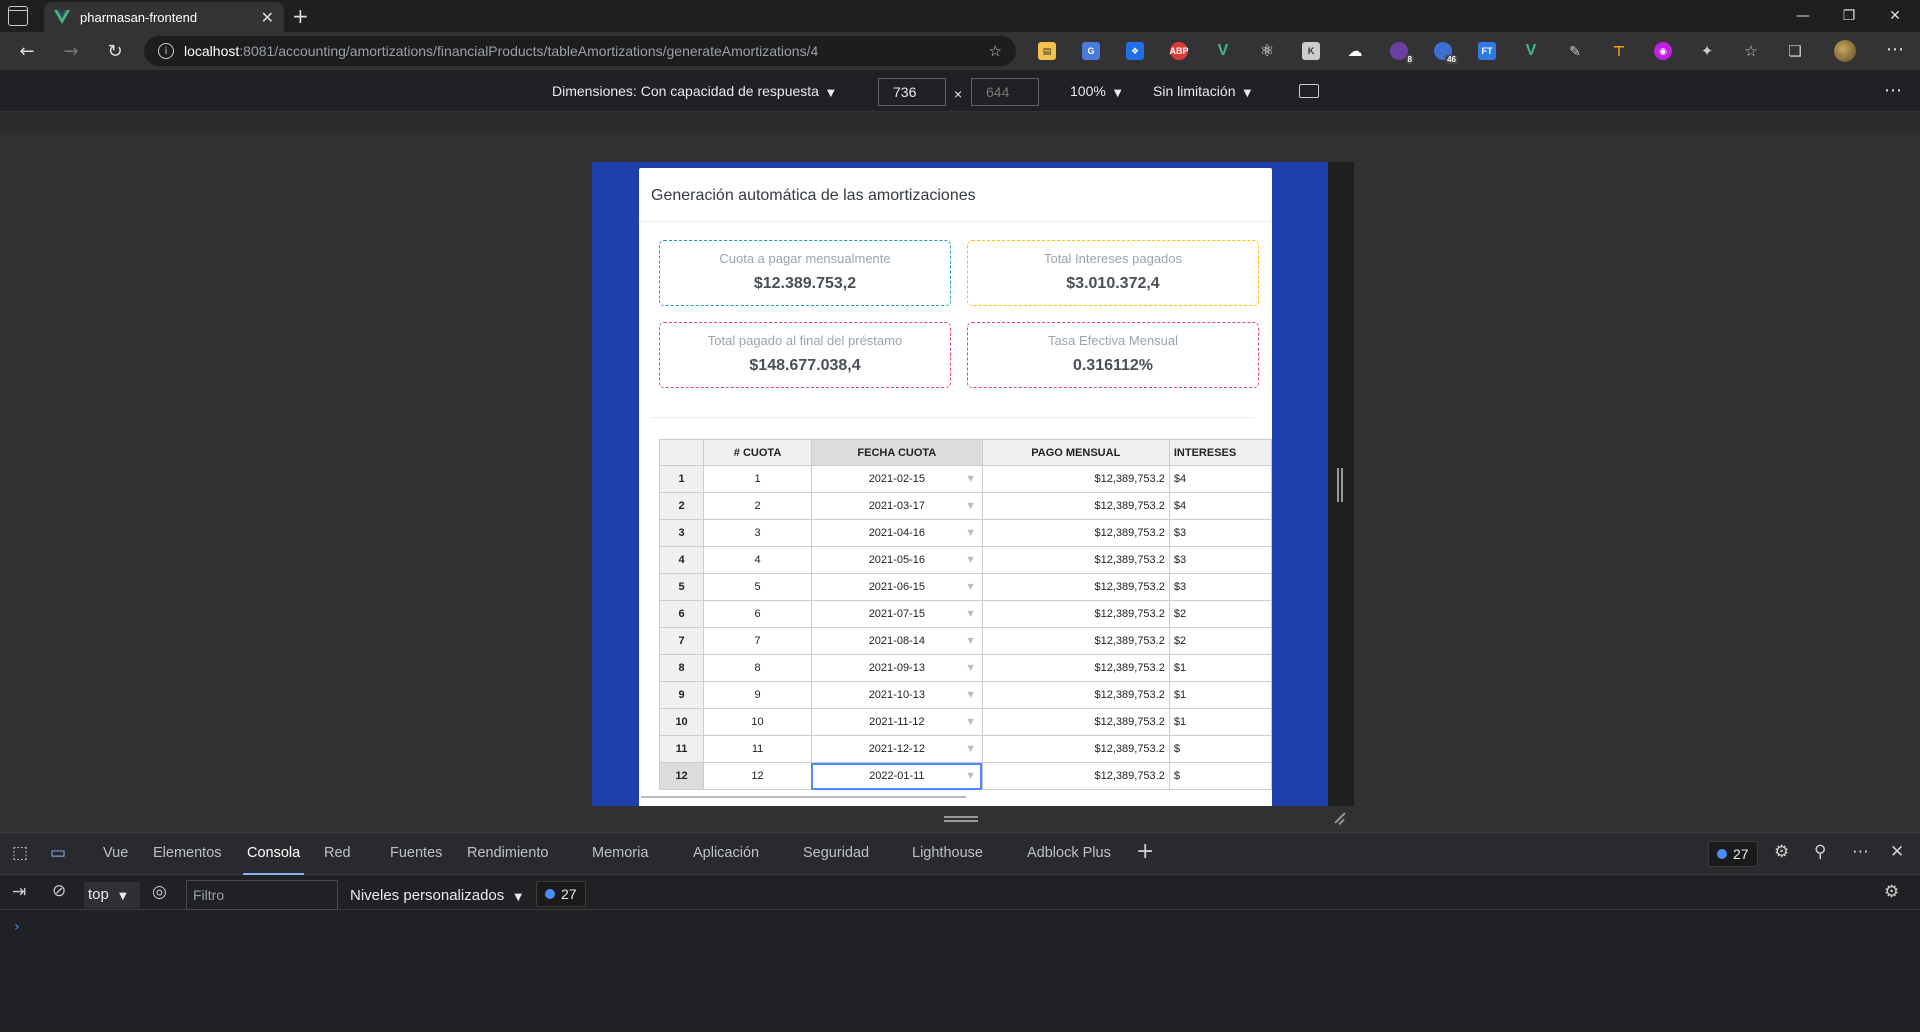 This screenshot has width=1920, height=1032. I want to click on extension-orange-icon: ⊤, so click(1619, 51).